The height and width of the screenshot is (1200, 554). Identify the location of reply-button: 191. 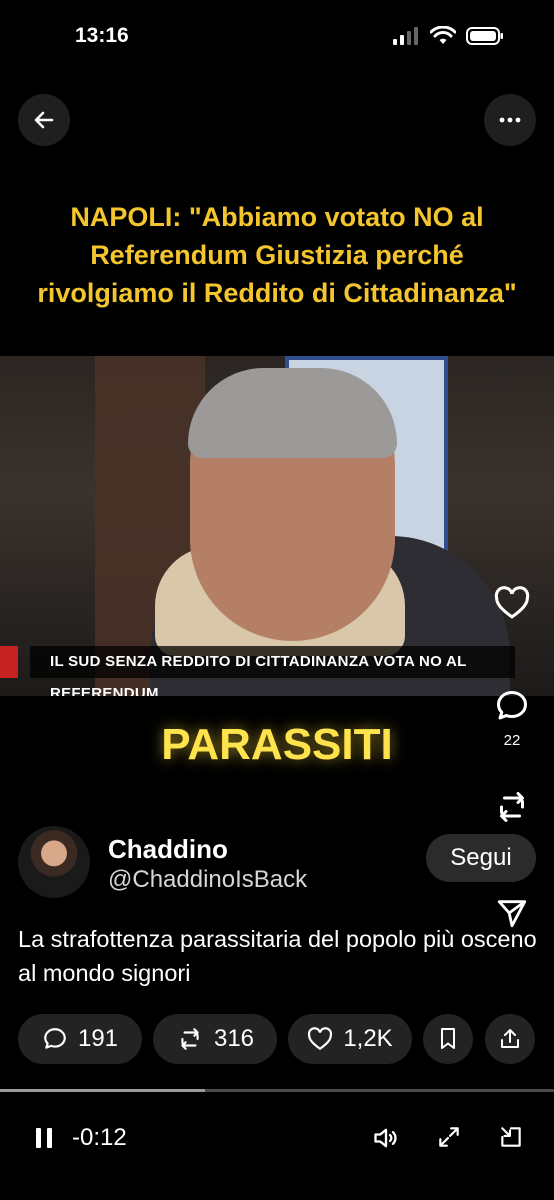
(80, 1039).